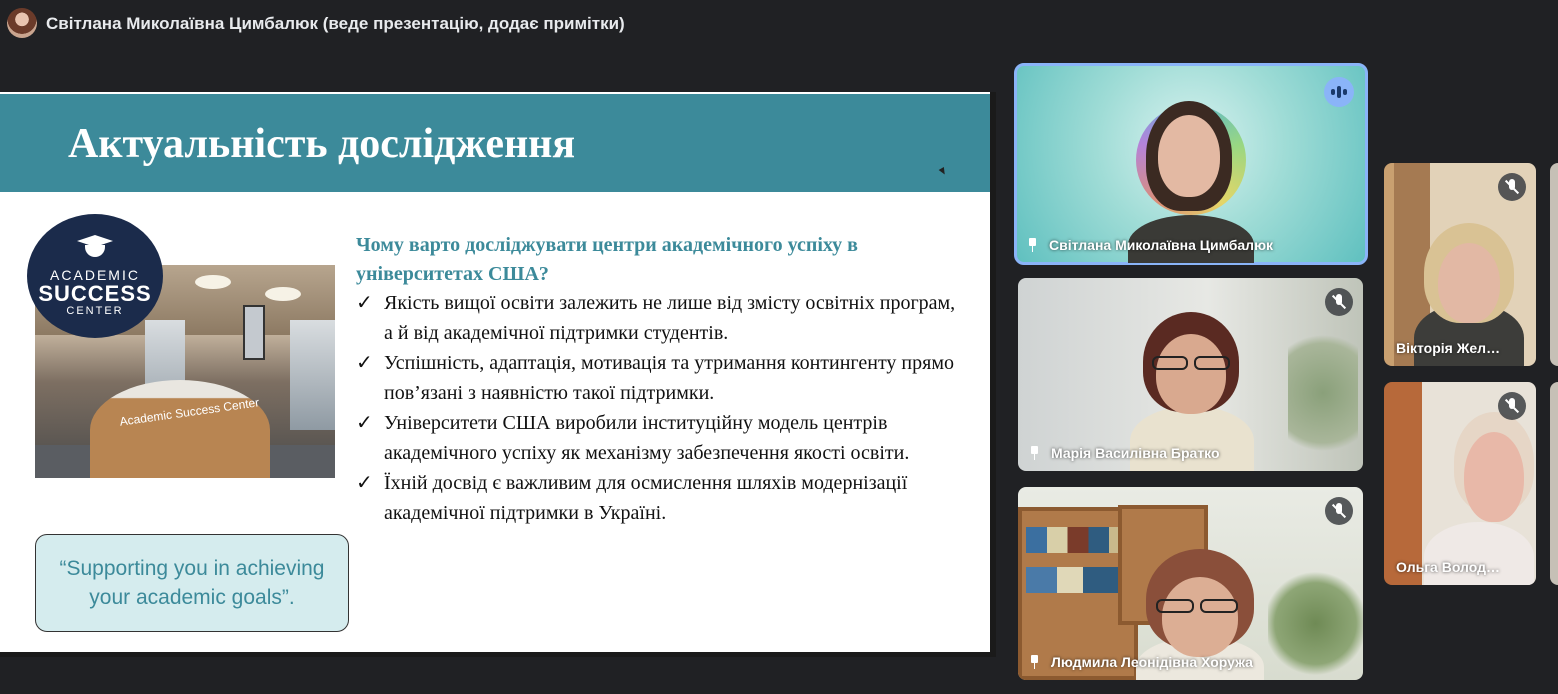 The height and width of the screenshot is (694, 1558). I want to click on mouse-cursor-icon, so click(943, 171).